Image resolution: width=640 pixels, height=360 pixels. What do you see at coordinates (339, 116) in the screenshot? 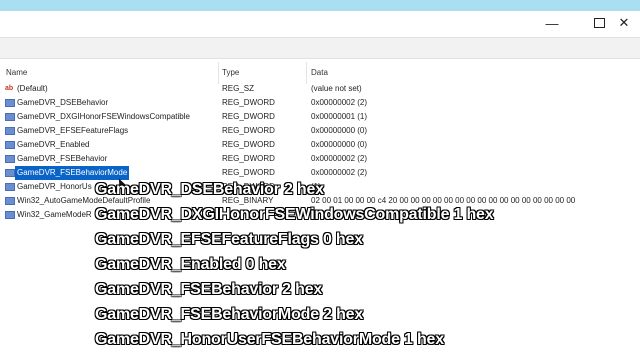
I see `value-data: 0x00000001 (1)` at bounding box center [339, 116].